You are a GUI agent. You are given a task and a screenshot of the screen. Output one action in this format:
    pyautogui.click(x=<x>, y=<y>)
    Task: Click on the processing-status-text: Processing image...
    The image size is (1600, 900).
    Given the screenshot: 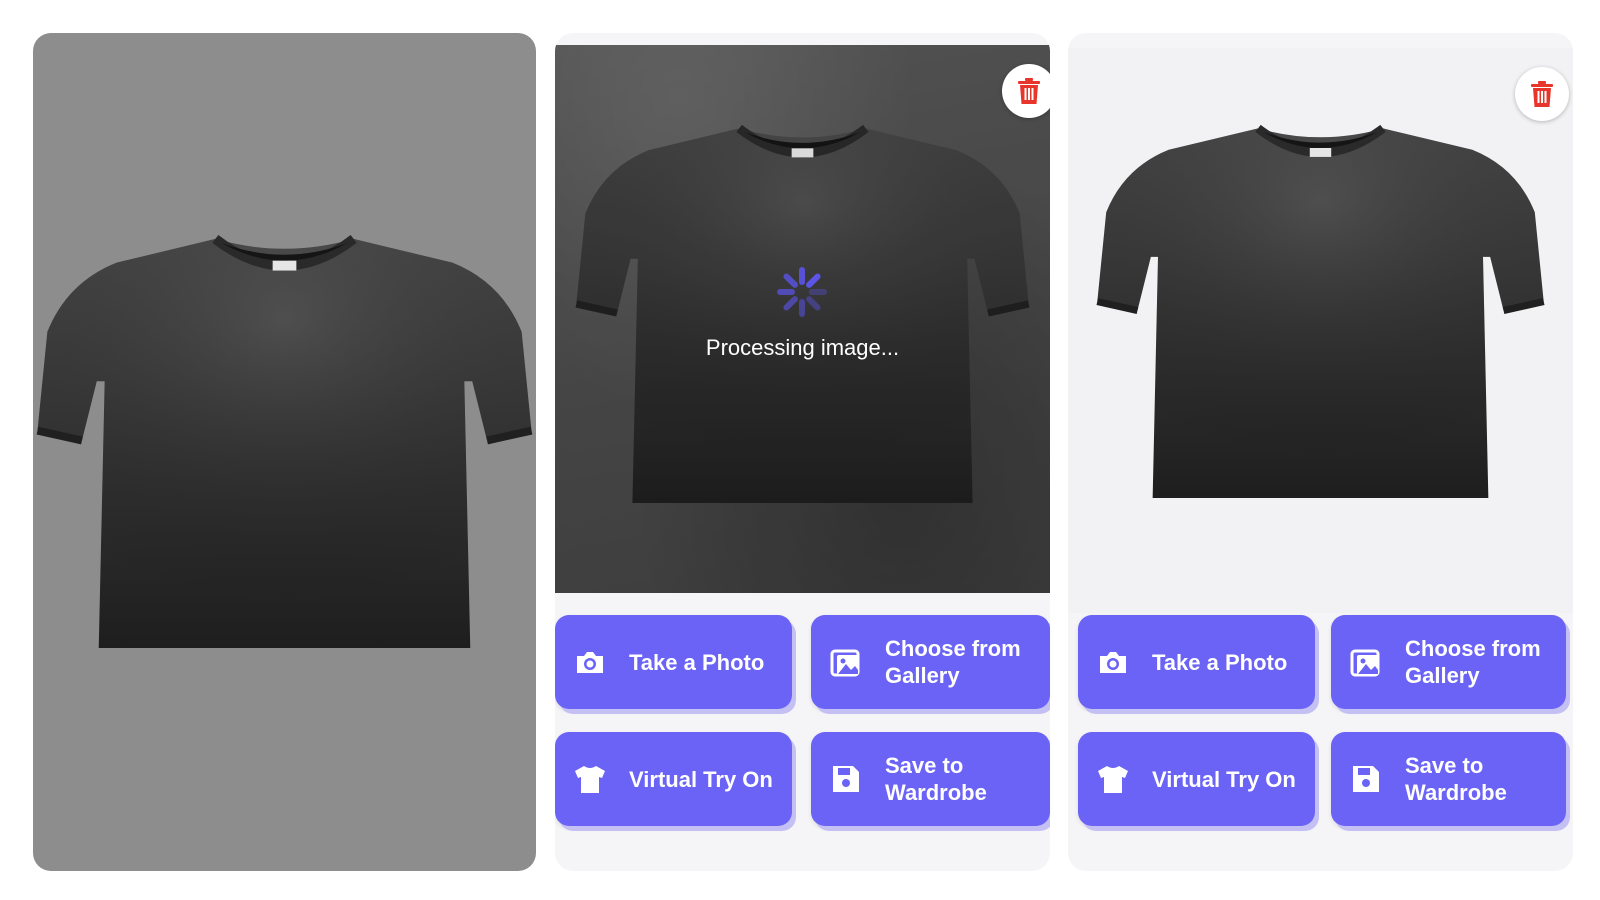 What is the action you would take?
    pyautogui.click(x=802, y=347)
    